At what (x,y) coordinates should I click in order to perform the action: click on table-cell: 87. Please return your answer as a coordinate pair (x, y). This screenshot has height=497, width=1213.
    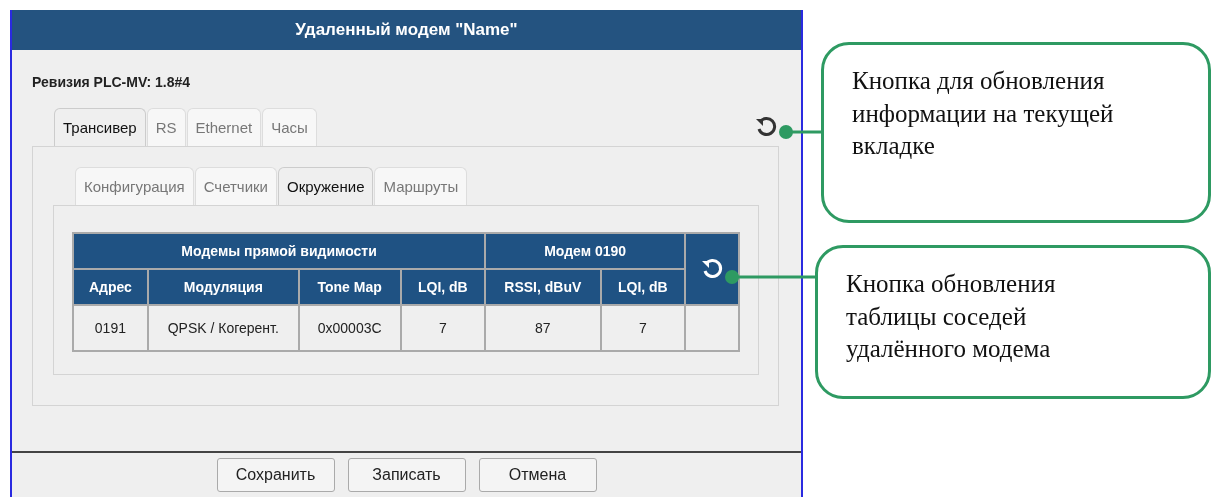
    Looking at the image, I should click on (543, 328).